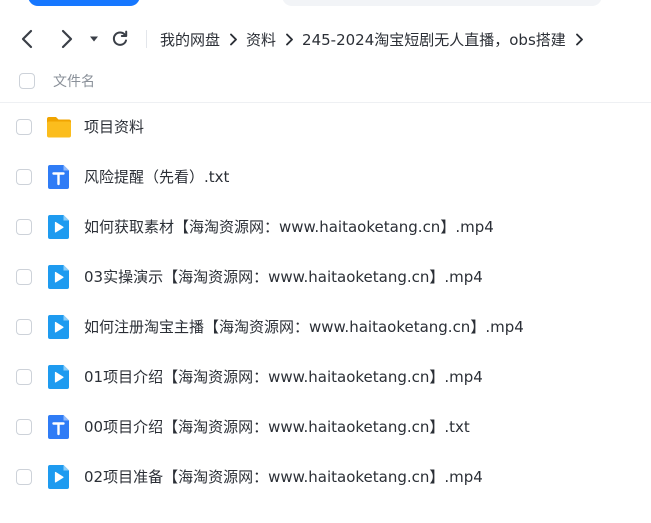  I want to click on back-button, so click(27, 39).